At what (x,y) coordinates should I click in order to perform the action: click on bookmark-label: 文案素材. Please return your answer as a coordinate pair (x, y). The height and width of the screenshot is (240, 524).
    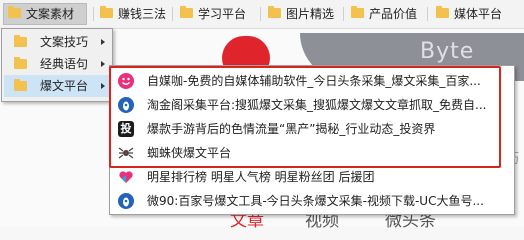
    Looking at the image, I should click on (50, 14).